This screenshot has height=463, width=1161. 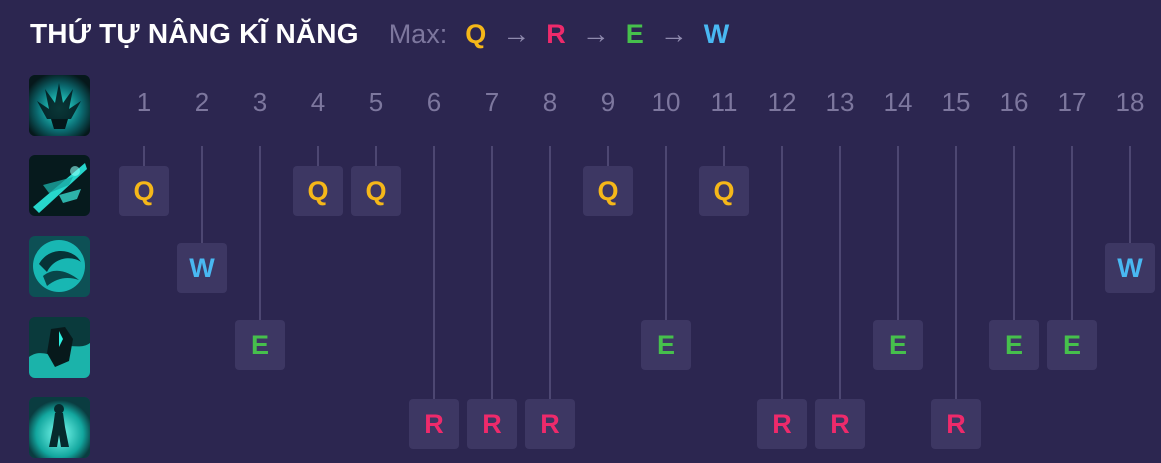 What do you see at coordinates (634, 34) in the screenshot?
I see `max-sequence-e: E` at bounding box center [634, 34].